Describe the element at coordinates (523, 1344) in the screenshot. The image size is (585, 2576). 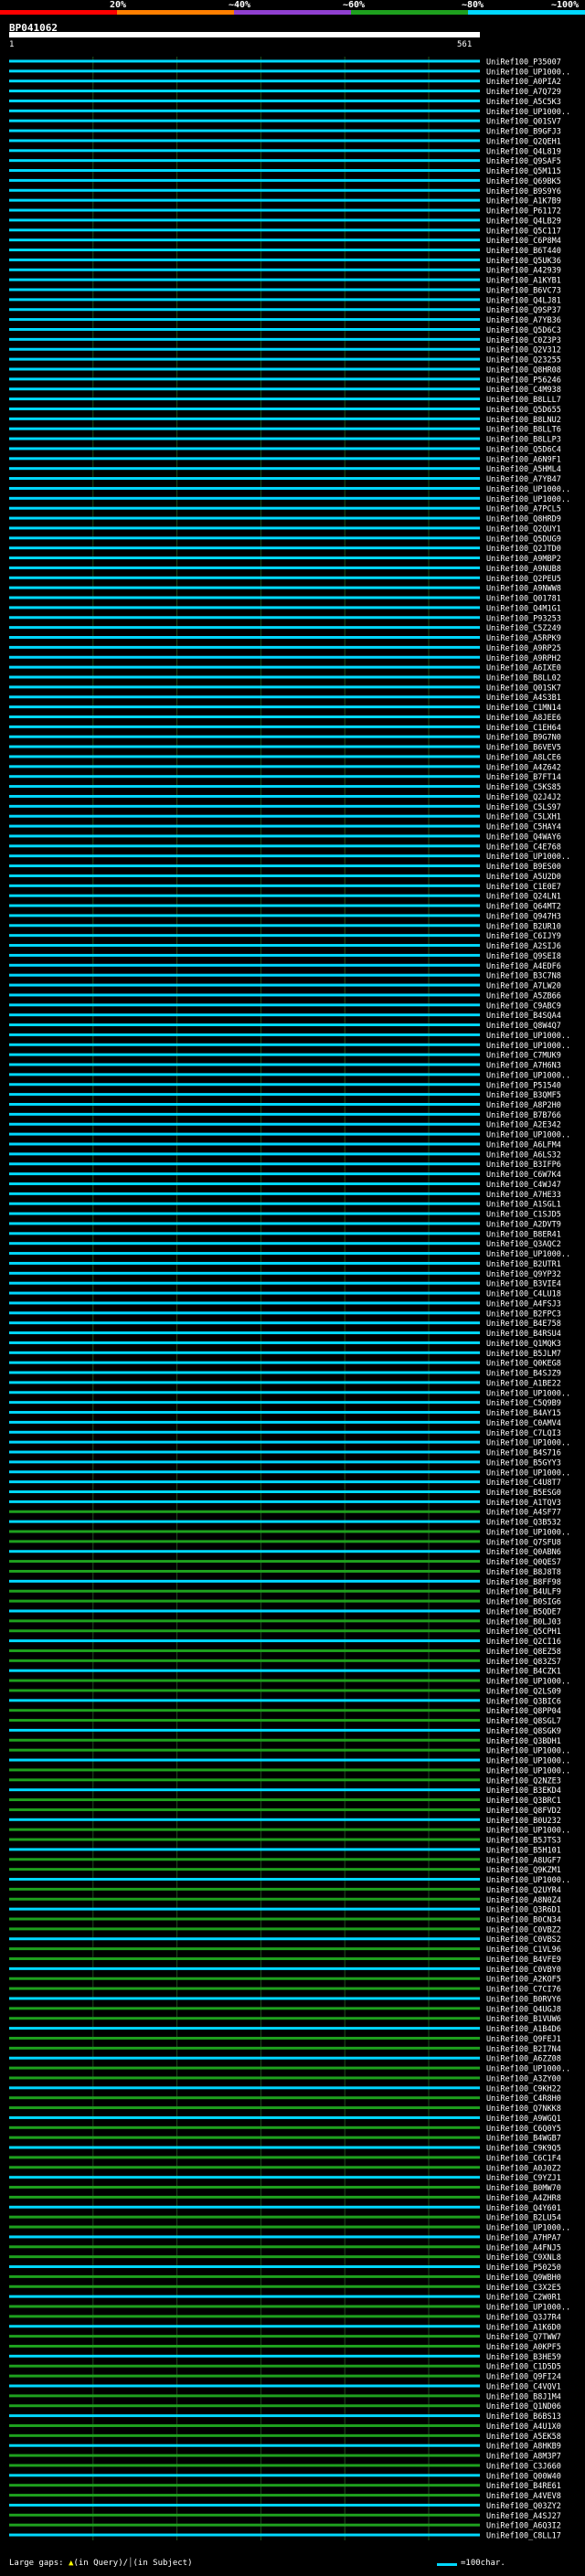
I see `hit-label: UniRef100_Q1MQK3` at that location.